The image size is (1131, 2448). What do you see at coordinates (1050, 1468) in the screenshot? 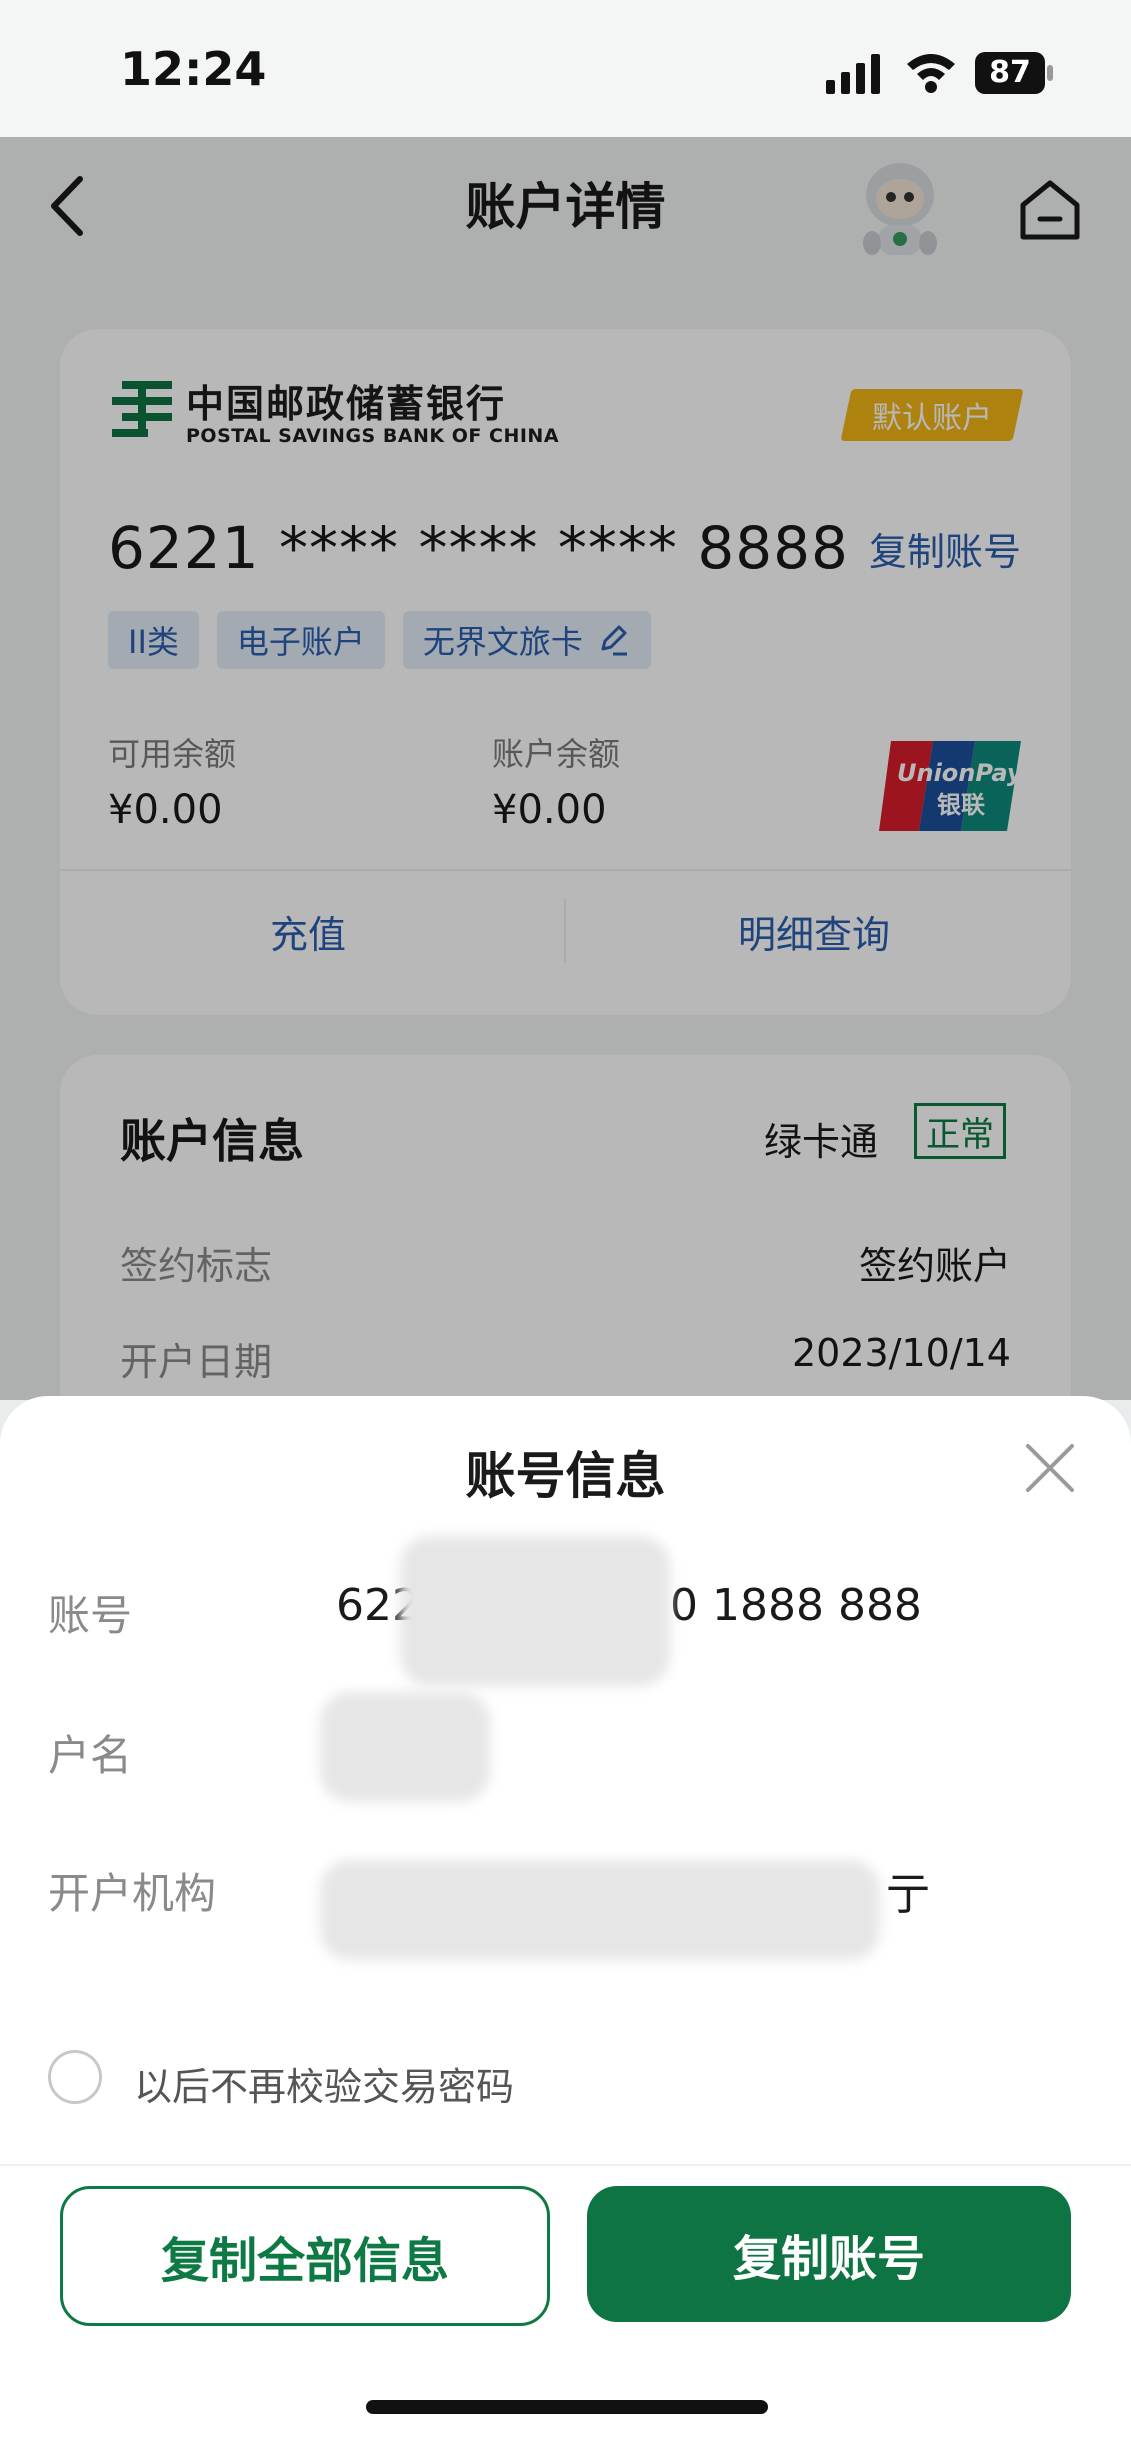
I see `close-icon` at bounding box center [1050, 1468].